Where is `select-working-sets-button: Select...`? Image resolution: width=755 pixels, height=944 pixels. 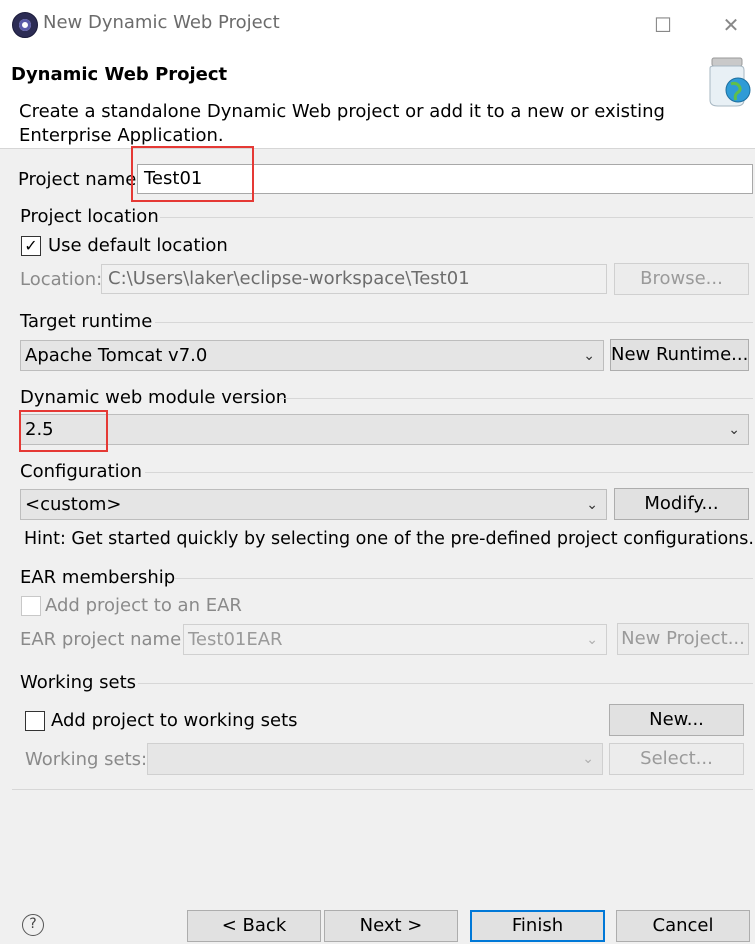
select-working-sets-button: Select... is located at coordinates (676, 759).